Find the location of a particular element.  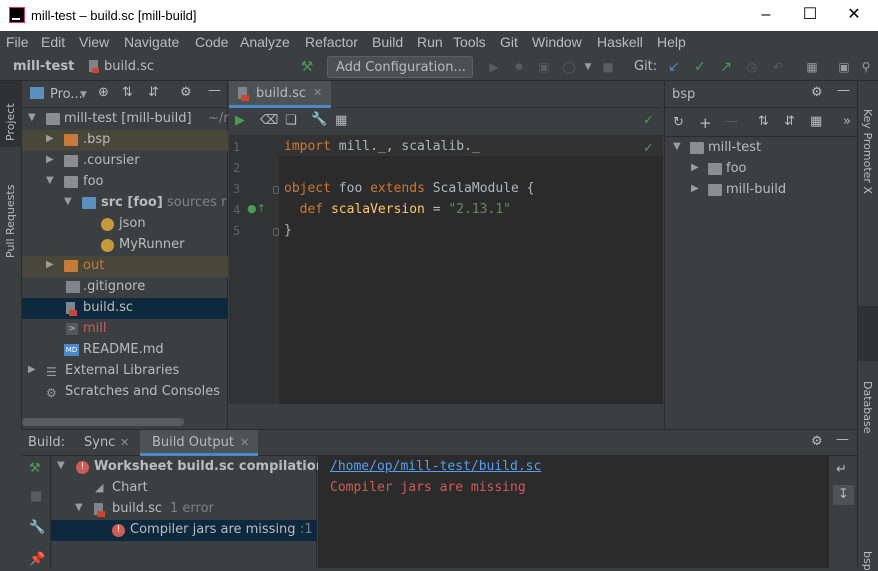

breadcrumb-file: build.sc is located at coordinates (129, 66).